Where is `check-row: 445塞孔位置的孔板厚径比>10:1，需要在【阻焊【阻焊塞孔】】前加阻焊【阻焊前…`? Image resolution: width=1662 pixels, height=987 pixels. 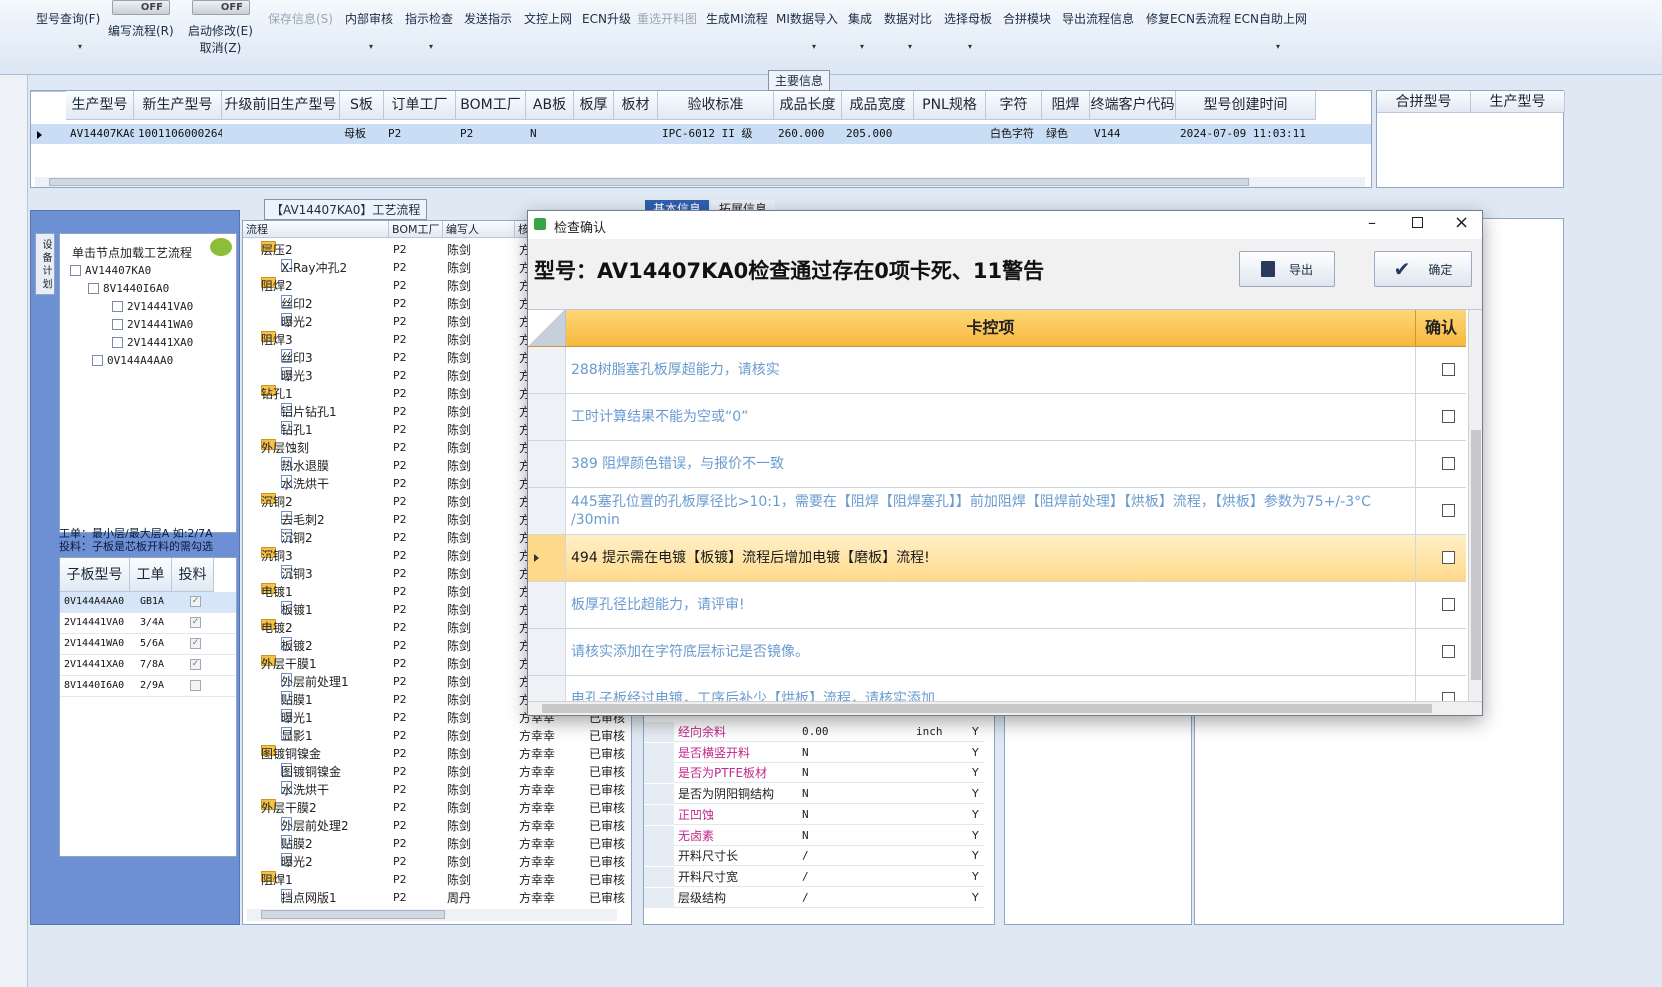 check-row: 445塞孔位置的孔板厚径比>10:1，需要在【阻焊【阻焊塞孔】】前加阻焊【阻焊前… is located at coordinates (997, 511).